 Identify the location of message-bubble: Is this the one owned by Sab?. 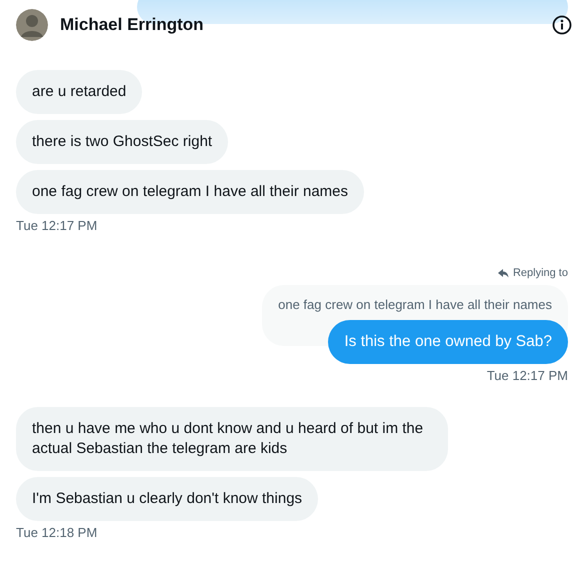
(448, 342).